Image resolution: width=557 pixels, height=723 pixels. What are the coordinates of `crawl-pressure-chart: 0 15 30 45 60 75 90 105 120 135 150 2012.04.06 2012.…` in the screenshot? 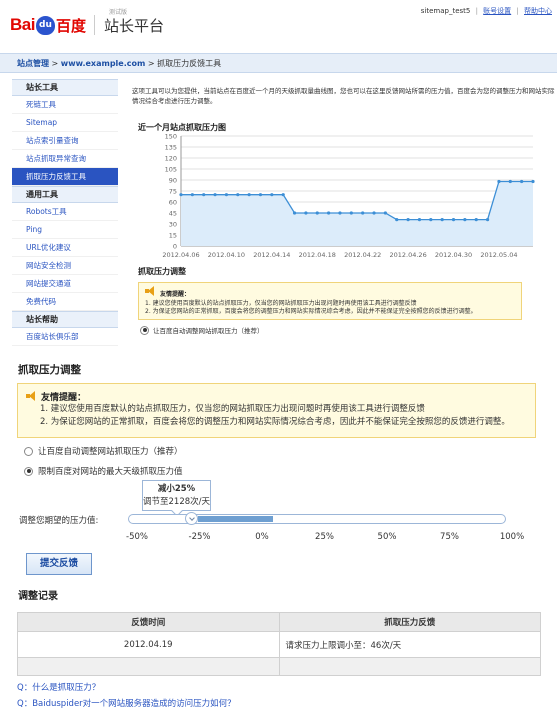 It's located at (348, 196).